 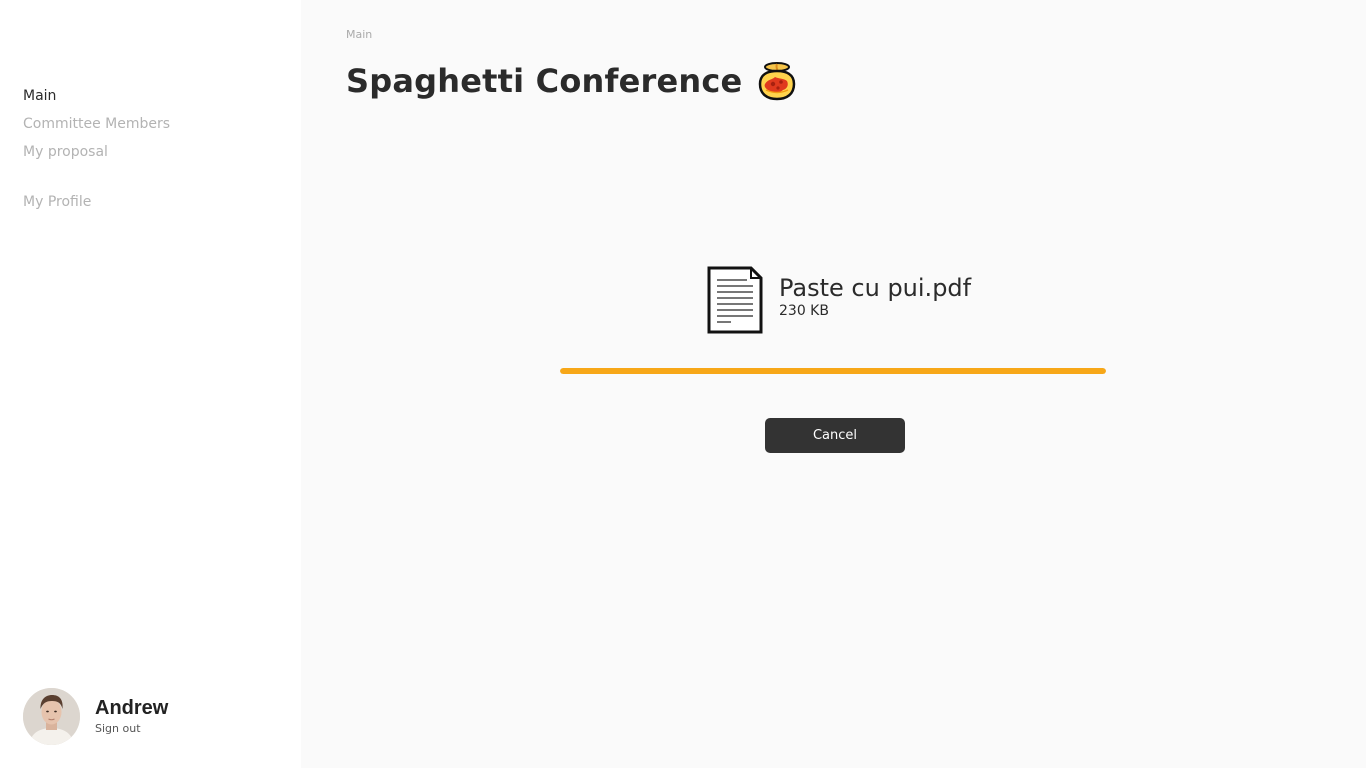 I want to click on sidebar-item-committee-members: Committee Members, so click(x=96, y=124).